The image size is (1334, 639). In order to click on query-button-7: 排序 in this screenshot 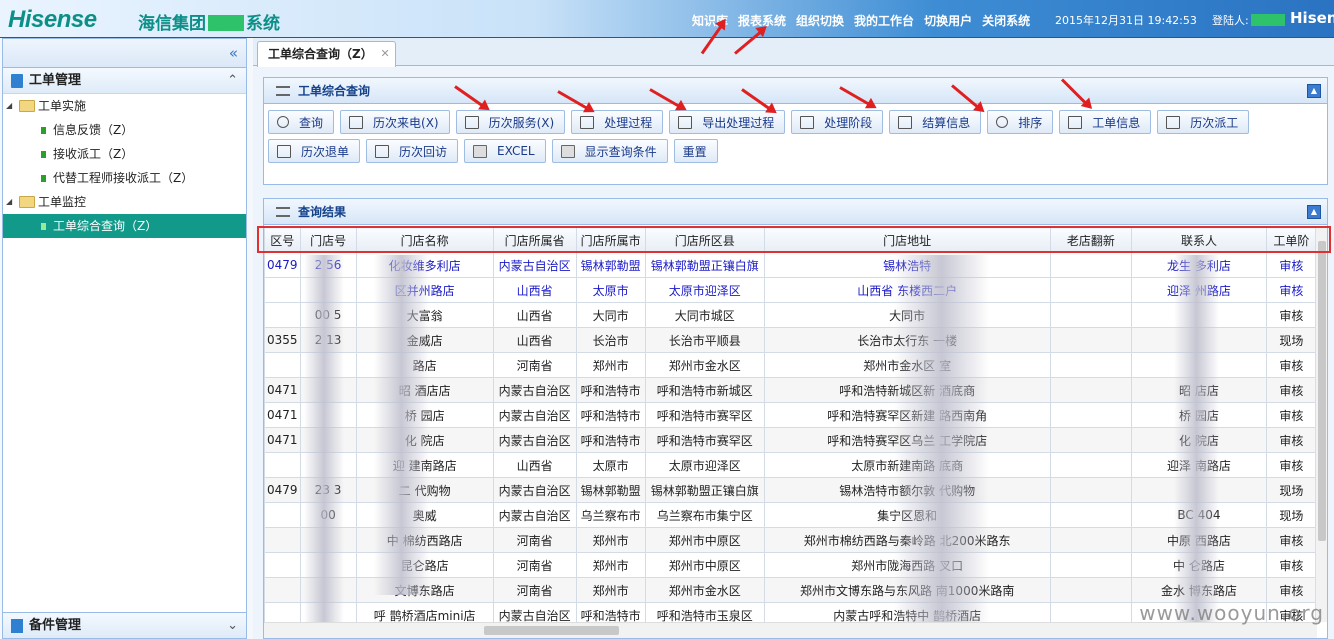, I will do `click(1020, 122)`.